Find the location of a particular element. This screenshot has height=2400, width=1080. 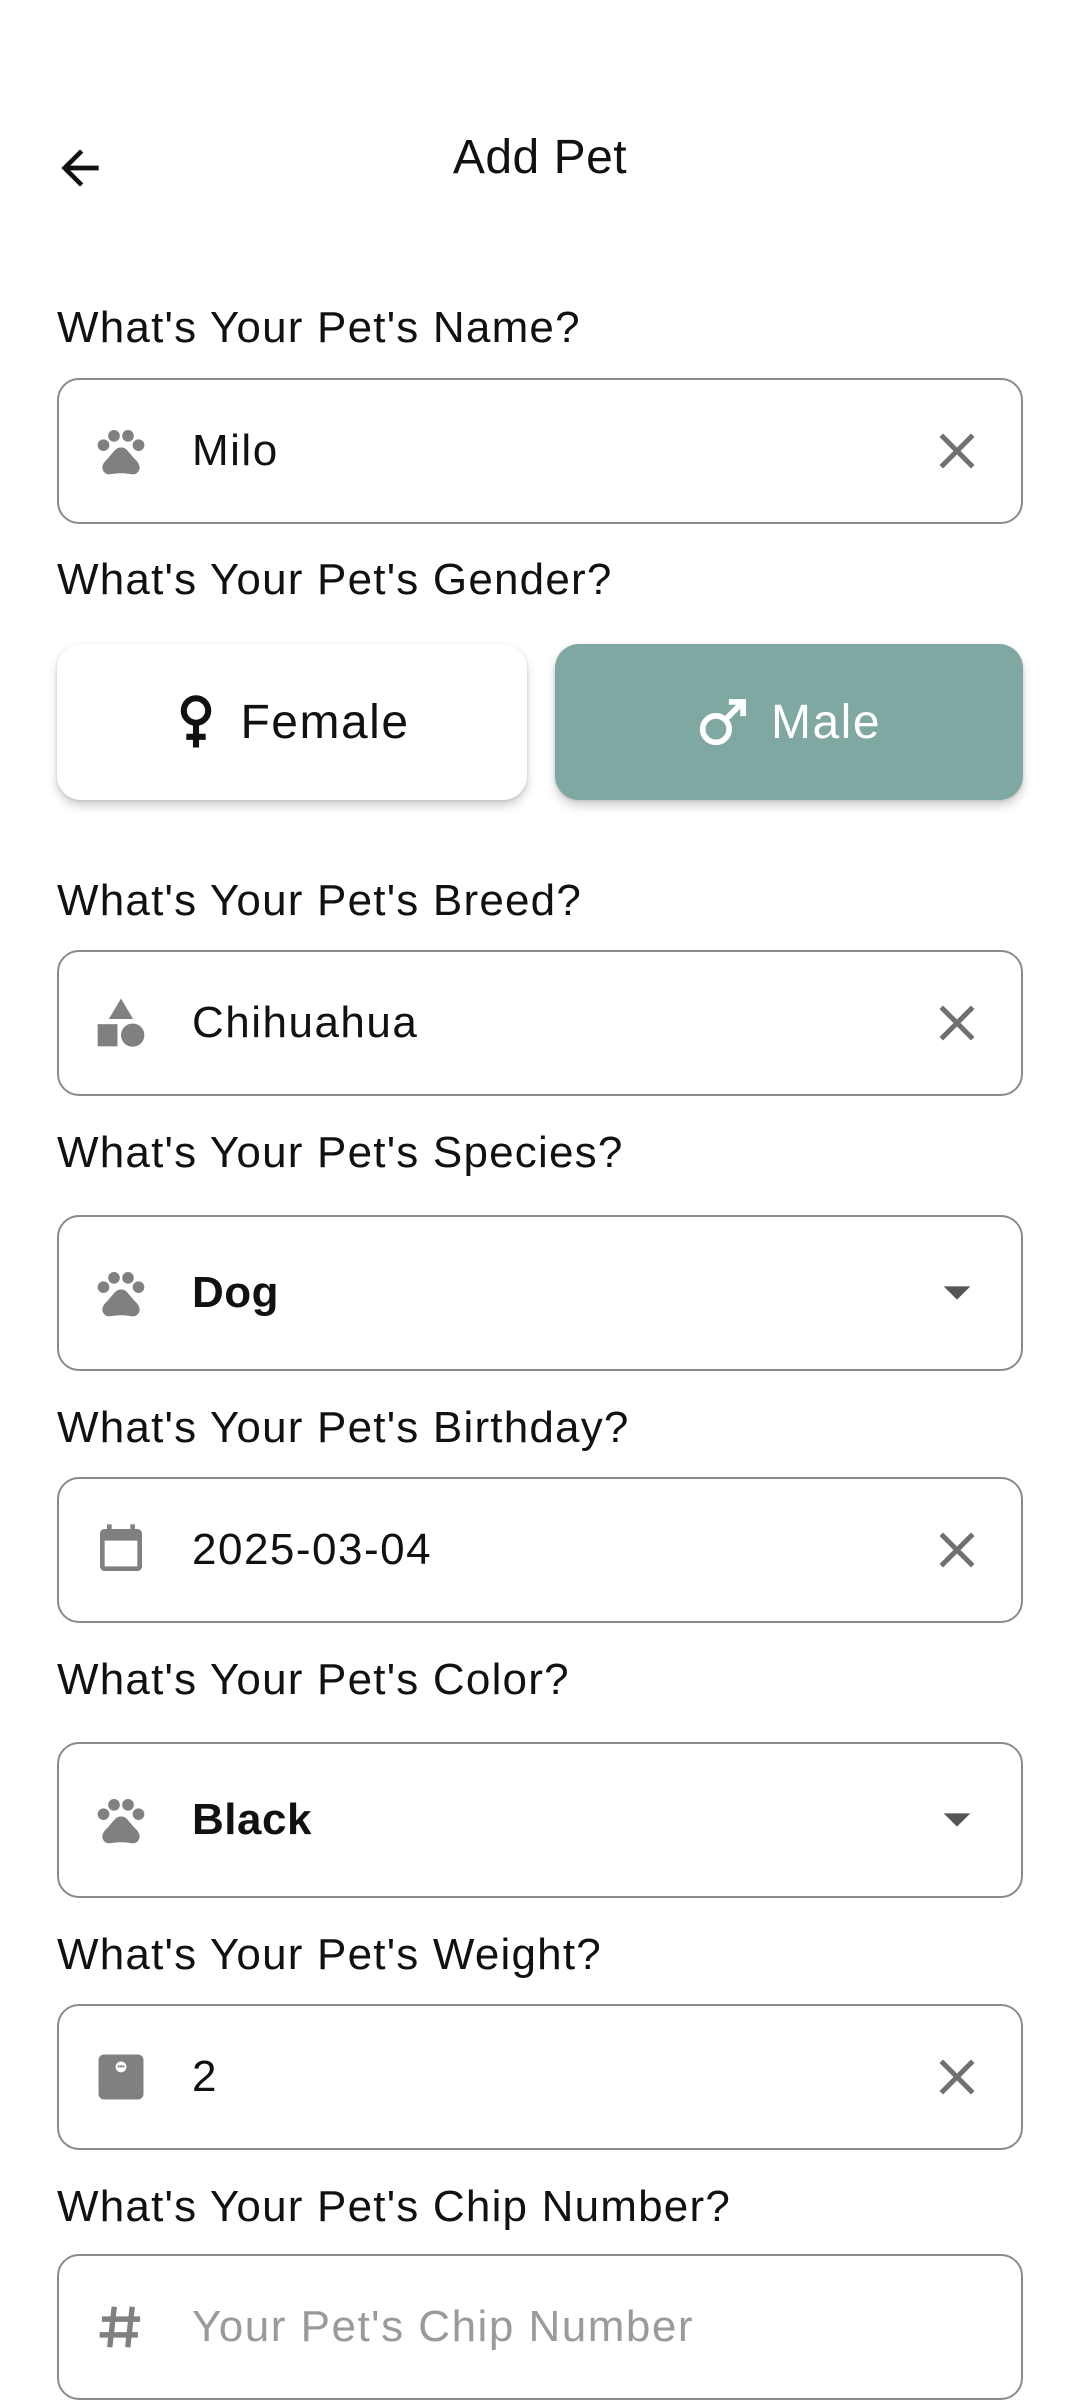

hash-icon is located at coordinates (121, 2327).